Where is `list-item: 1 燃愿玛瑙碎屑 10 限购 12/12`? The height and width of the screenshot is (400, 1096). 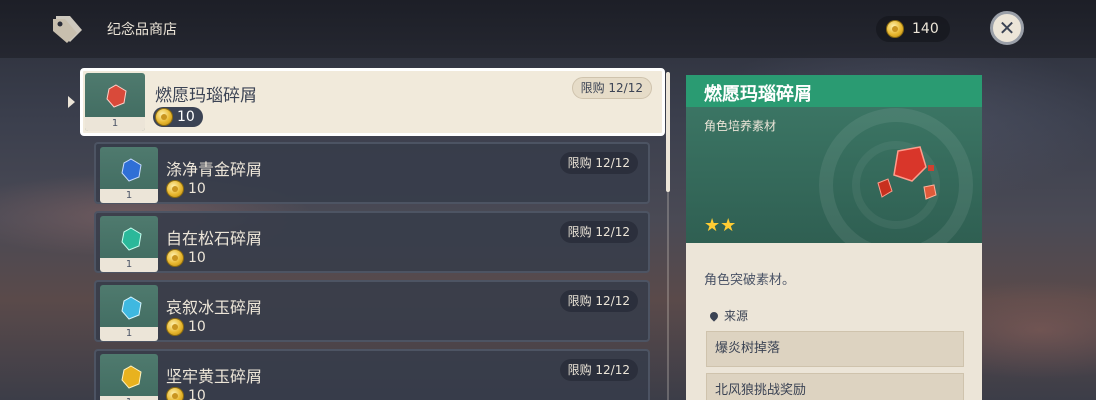 list-item: 1 燃愿玛瑙碎屑 10 限购 12/12 is located at coordinates (372, 102).